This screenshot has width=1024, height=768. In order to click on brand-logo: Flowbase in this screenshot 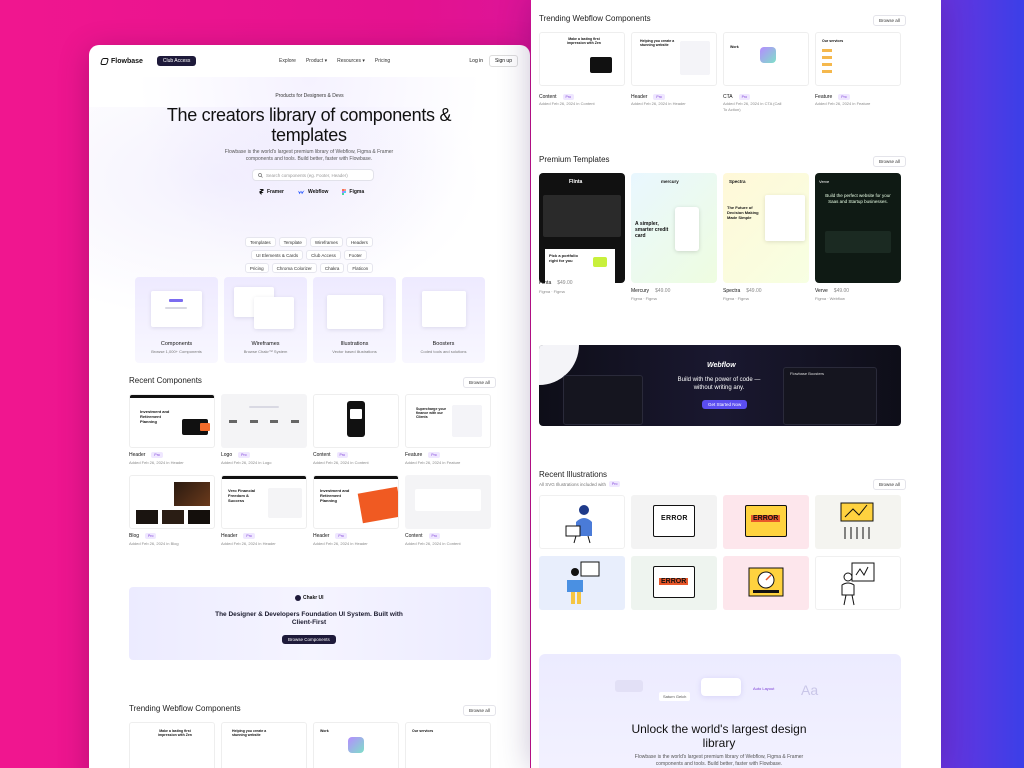, I will do `click(121, 61)`.